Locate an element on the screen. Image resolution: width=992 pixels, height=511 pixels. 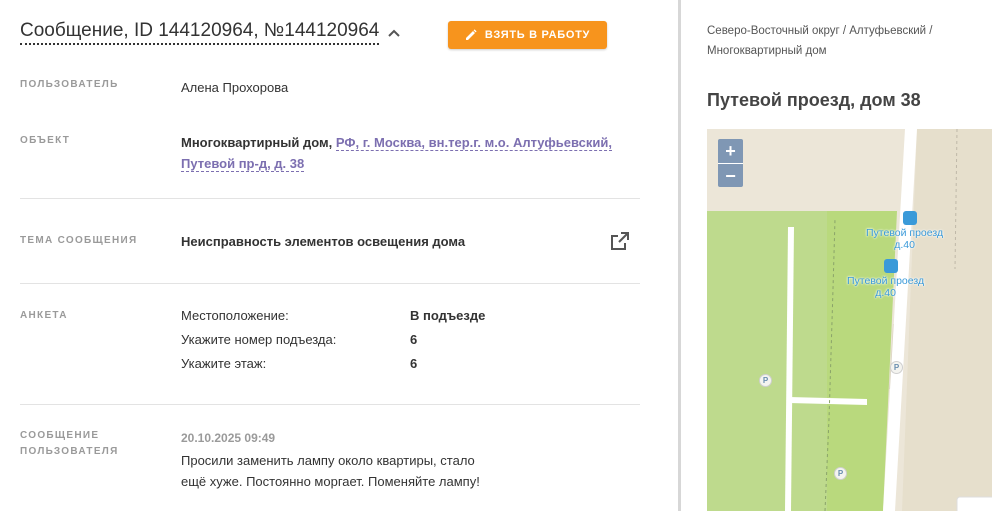
answer-entrance: 6 is located at coordinates (414, 339).